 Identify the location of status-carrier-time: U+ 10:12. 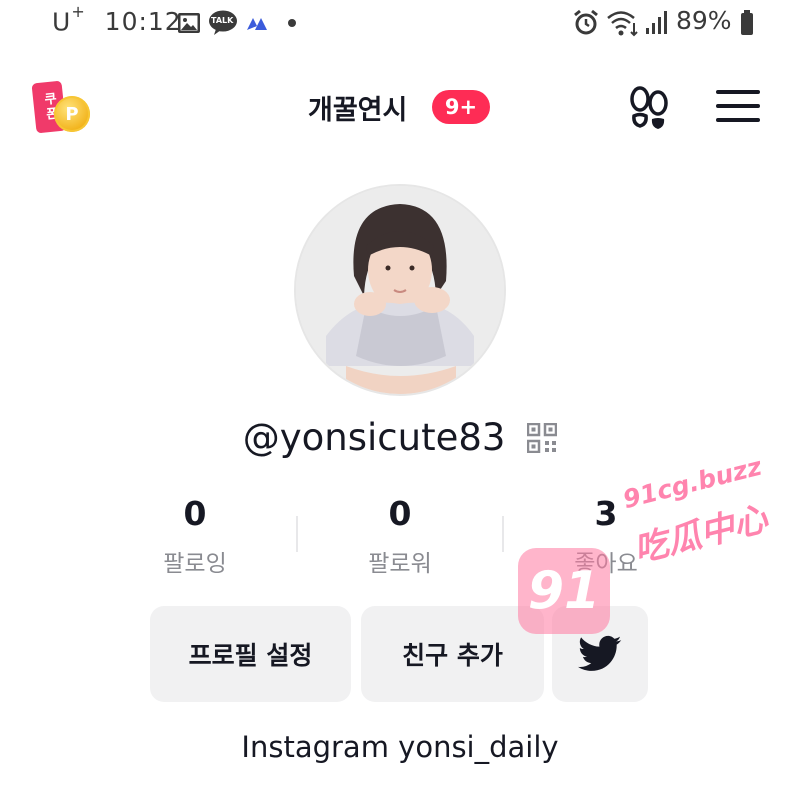
(117, 19).